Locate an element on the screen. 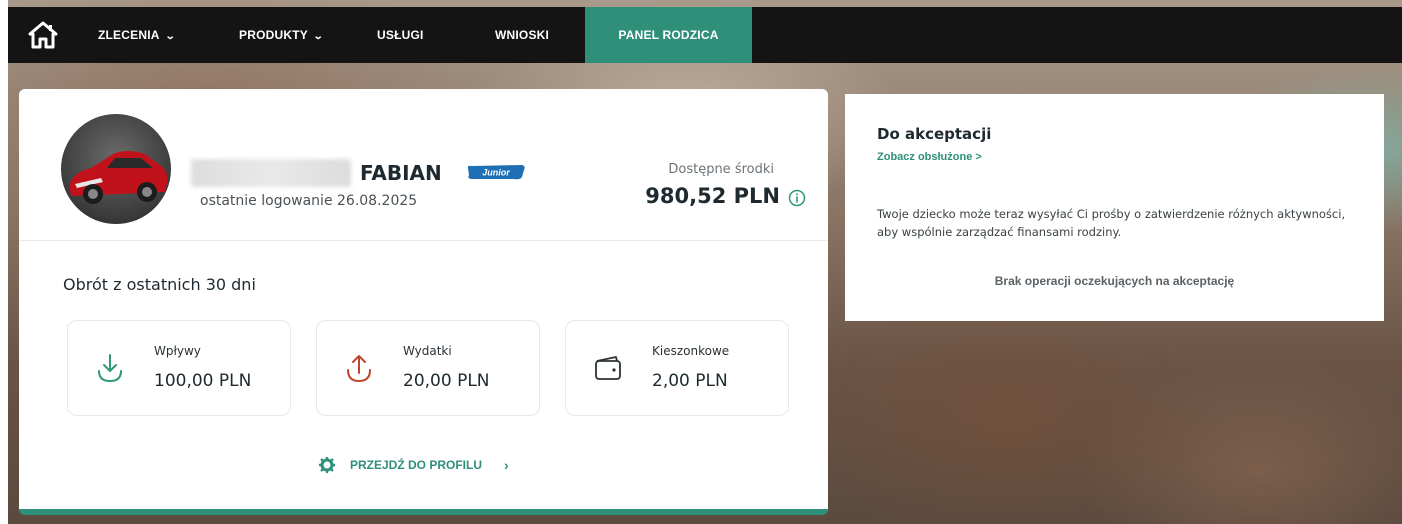 This screenshot has width=1402, height=524. no-pending-approvals: Brak operacji oczekujących na akceptację is located at coordinates (1114, 281).